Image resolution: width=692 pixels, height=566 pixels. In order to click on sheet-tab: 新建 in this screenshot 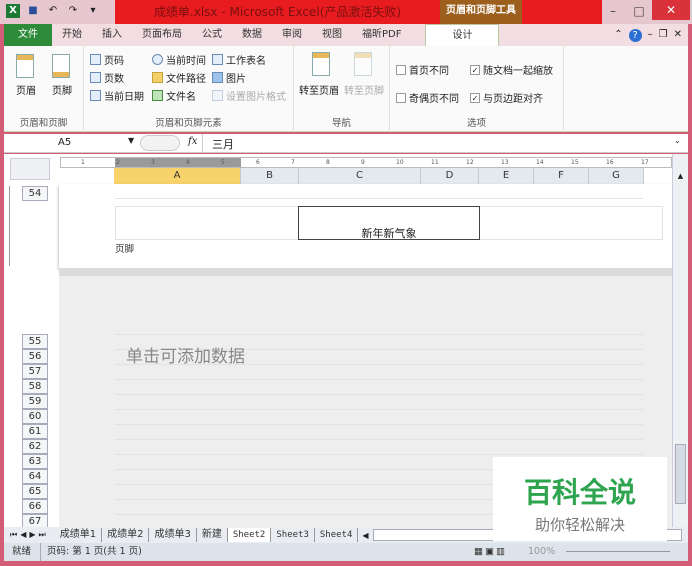, I will do `click(212, 535)`.